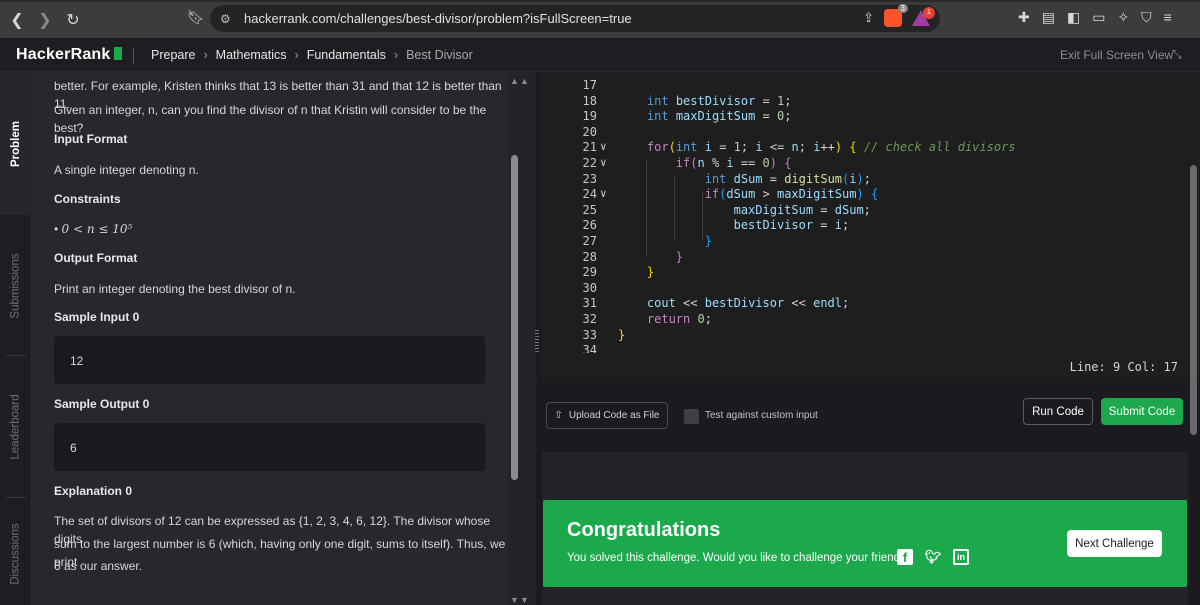 Image resolution: width=1200 pixels, height=605 pixels. I want to click on code-line: 29 }, so click(865, 272).